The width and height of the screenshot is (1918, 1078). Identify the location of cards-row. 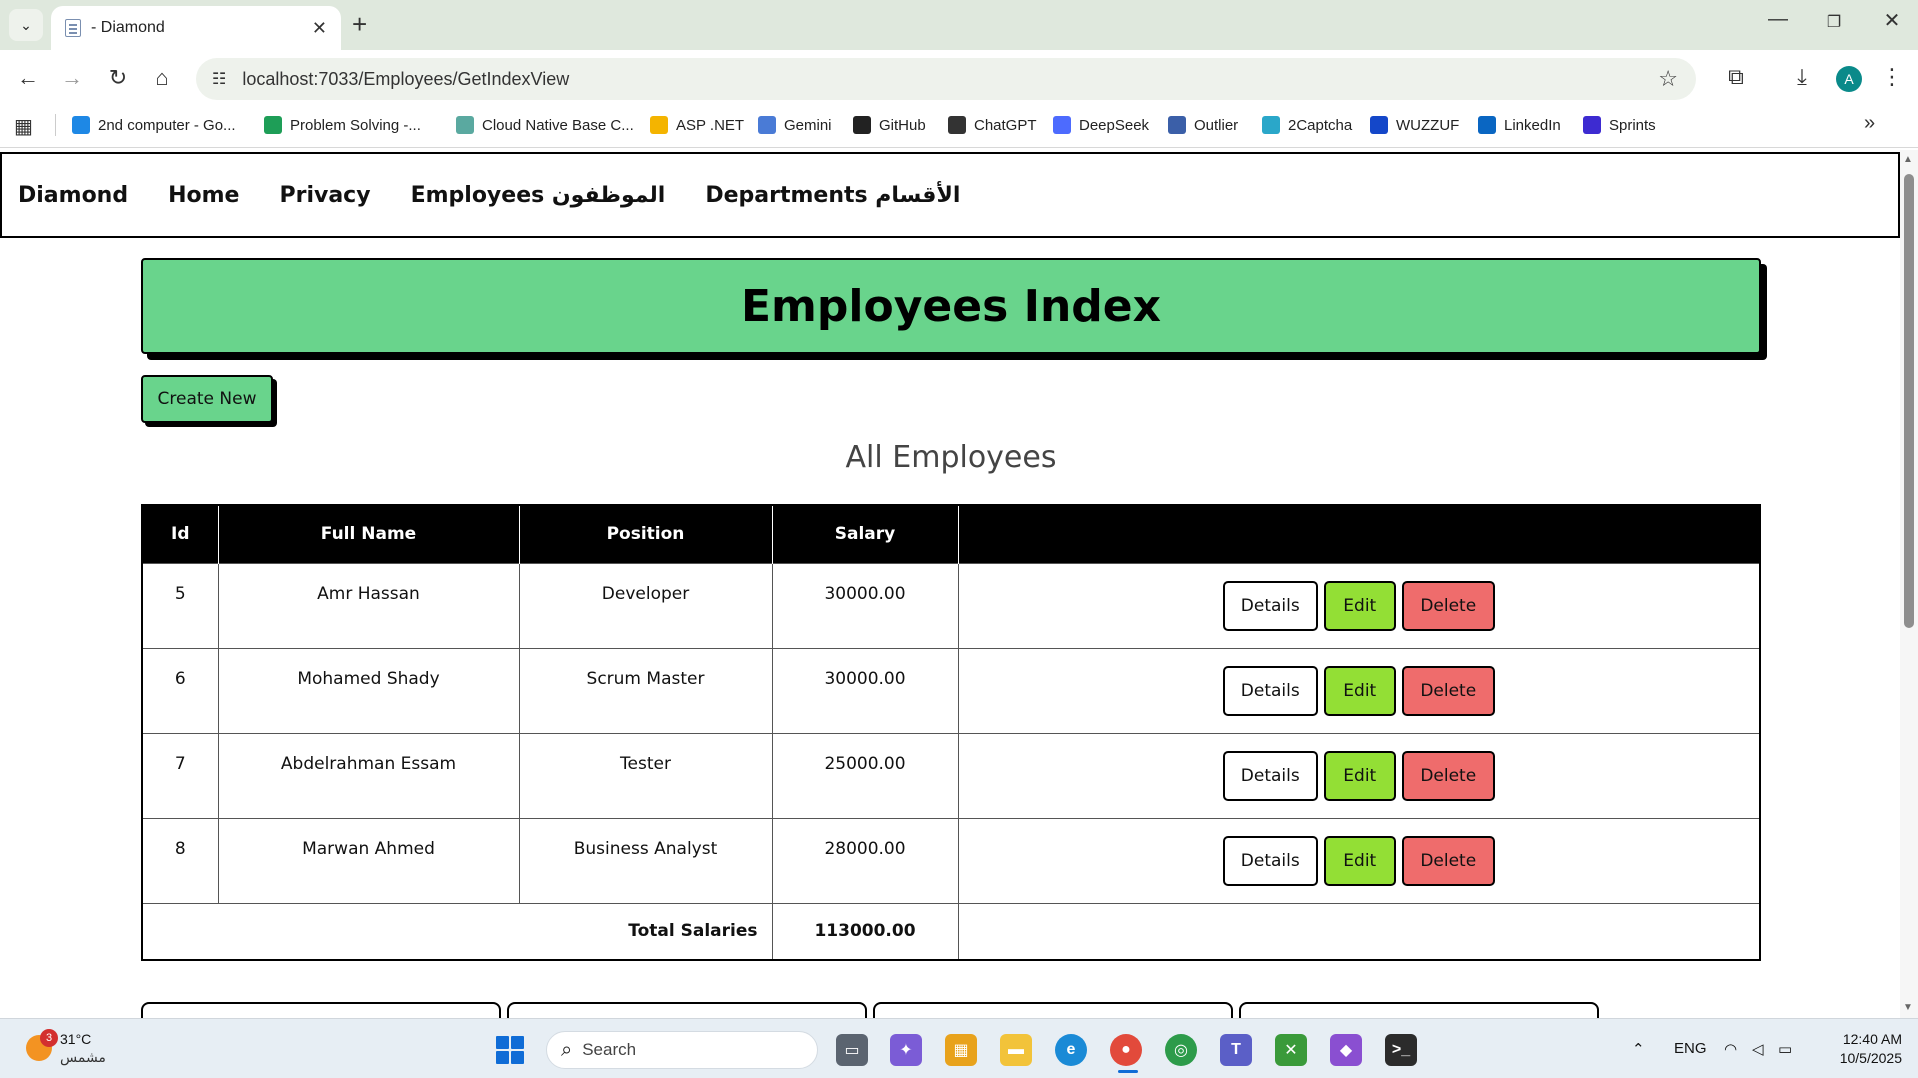
(951, 1010).